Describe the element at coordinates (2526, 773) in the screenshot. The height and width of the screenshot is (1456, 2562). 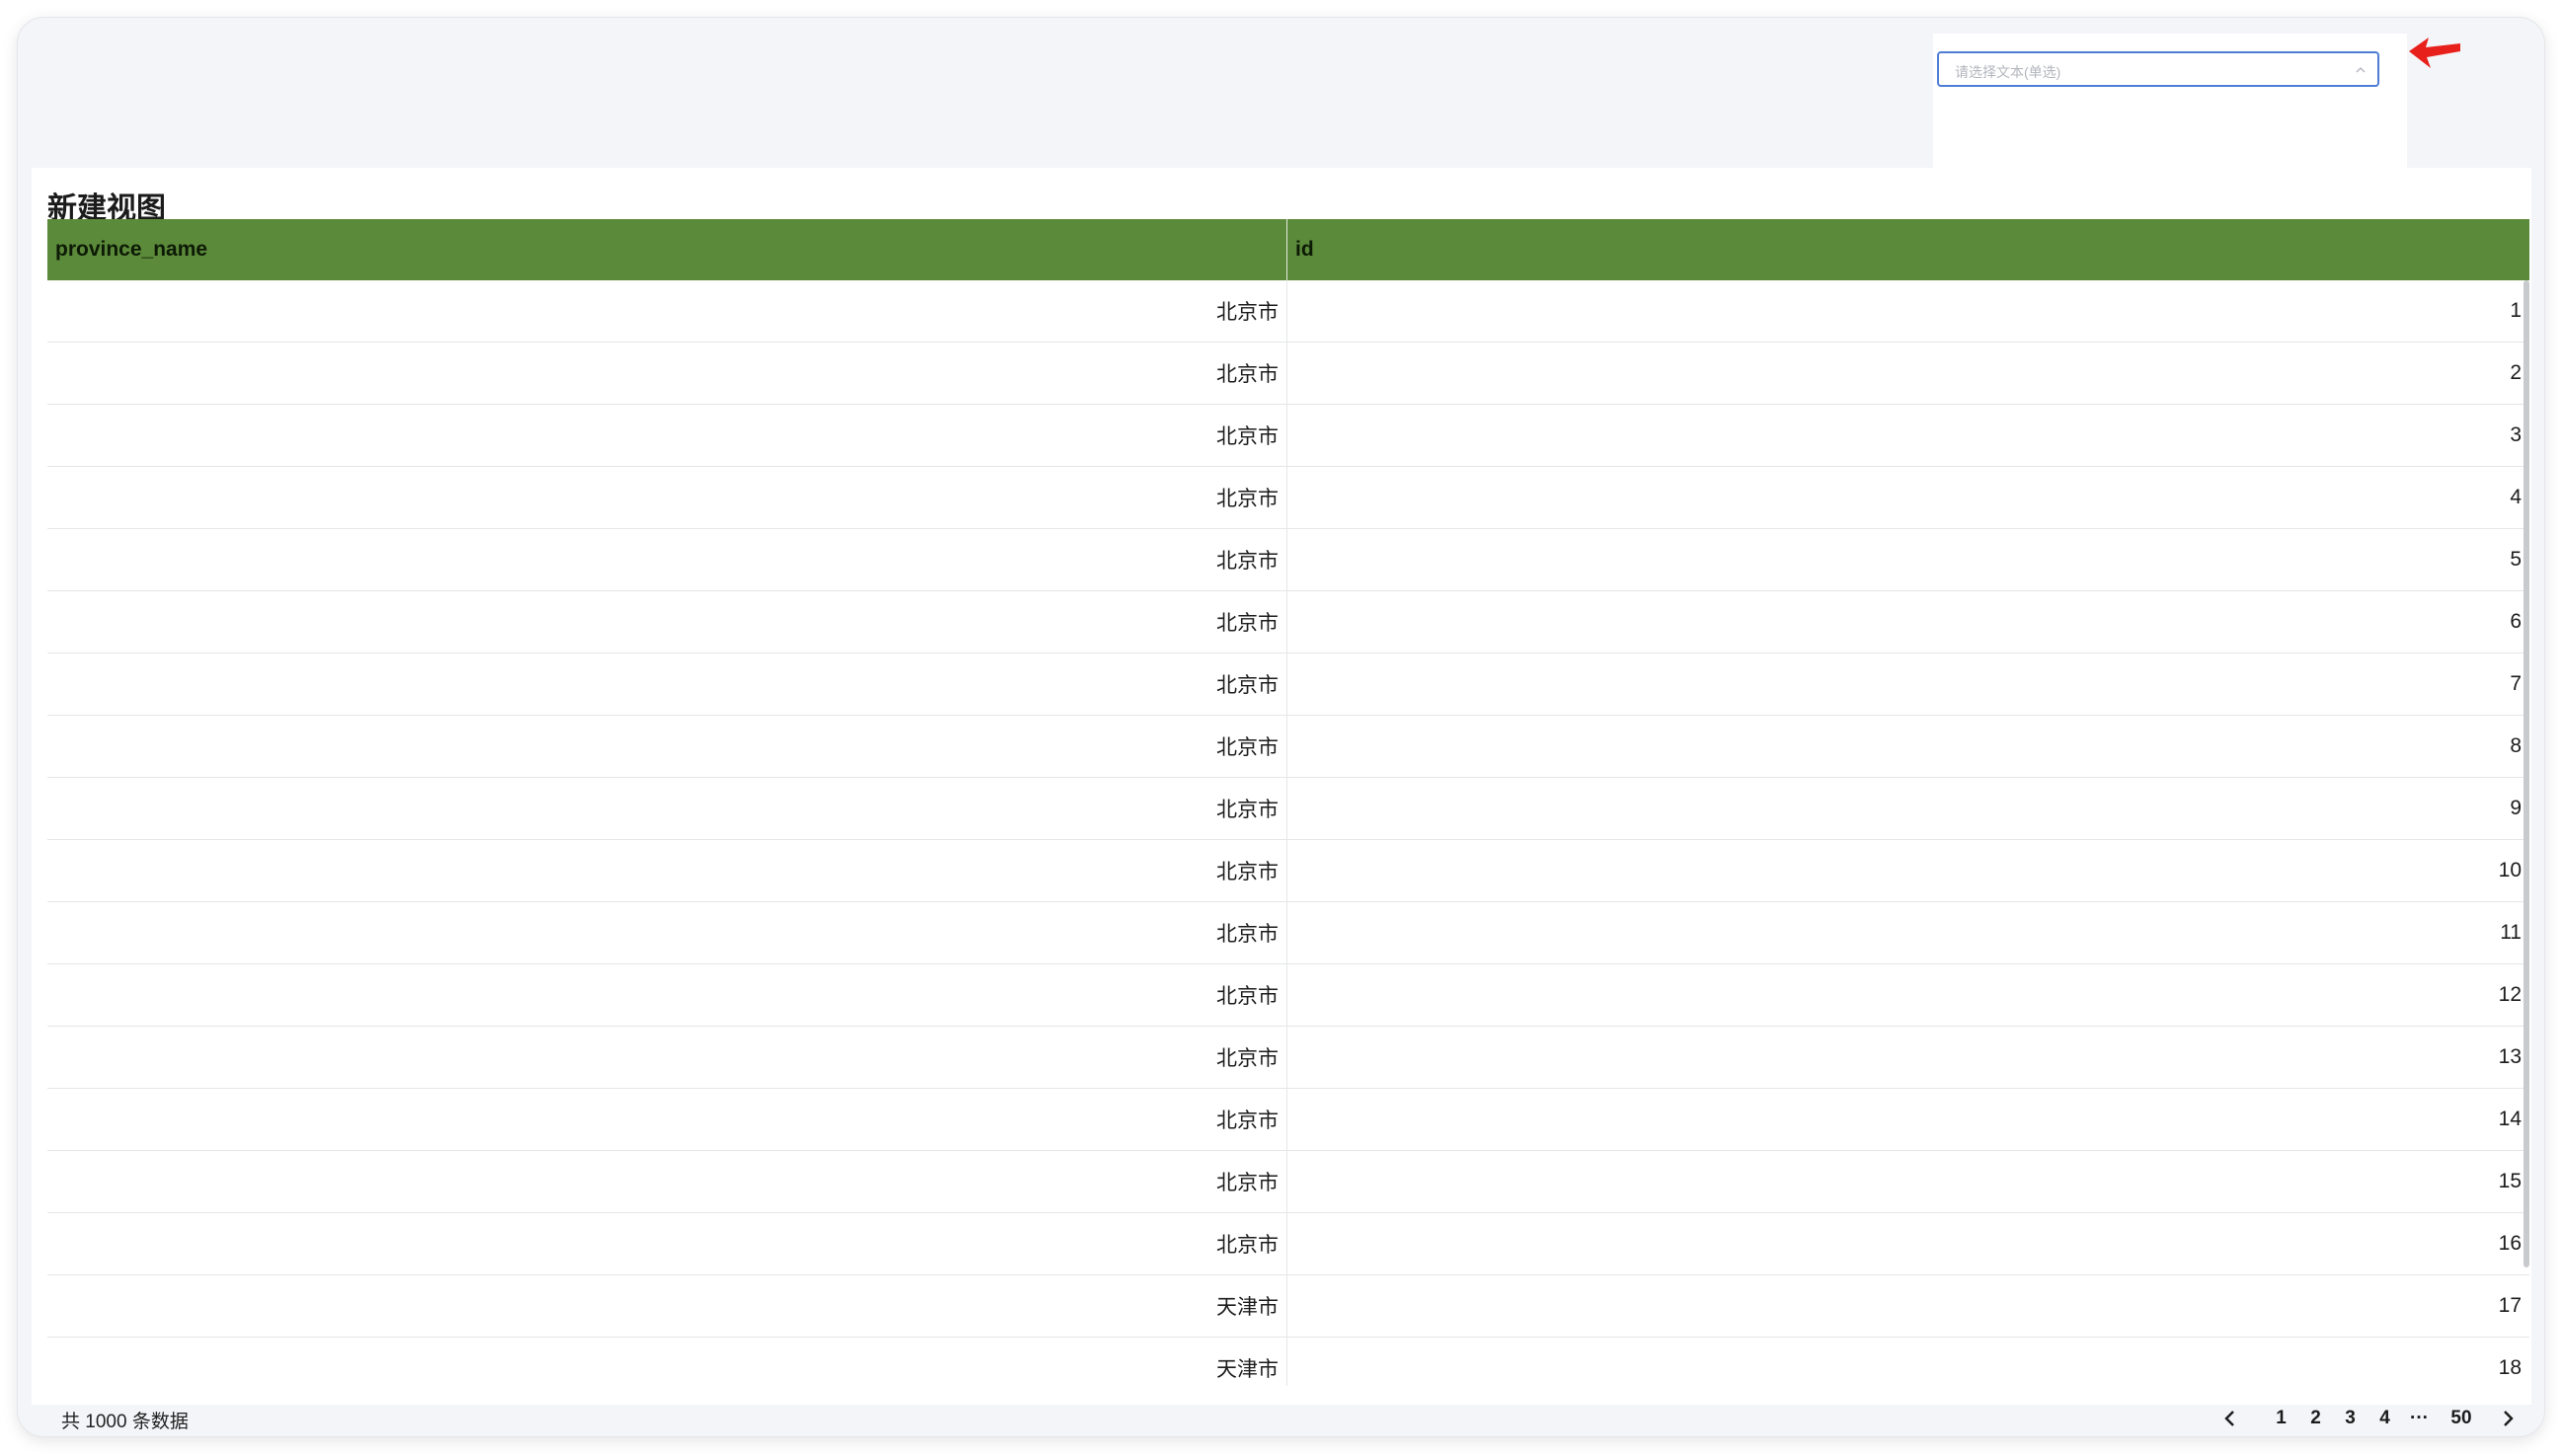
I see `table-scrollbar` at that location.